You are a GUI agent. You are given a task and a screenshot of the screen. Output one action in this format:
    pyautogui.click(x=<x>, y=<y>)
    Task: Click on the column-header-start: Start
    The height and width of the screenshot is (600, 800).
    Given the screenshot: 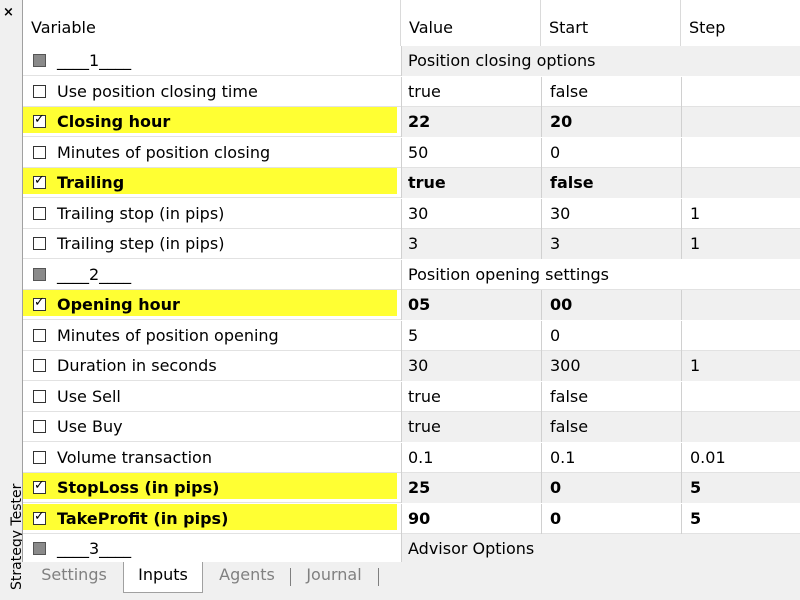 What is the action you would take?
    pyautogui.click(x=611, y=23)
    